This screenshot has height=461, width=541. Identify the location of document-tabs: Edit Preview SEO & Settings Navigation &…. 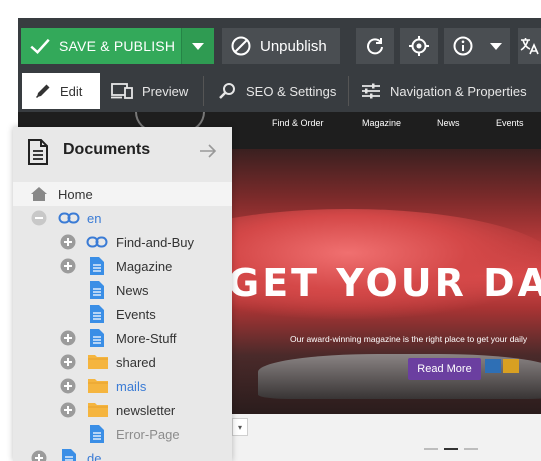
(279, 90).